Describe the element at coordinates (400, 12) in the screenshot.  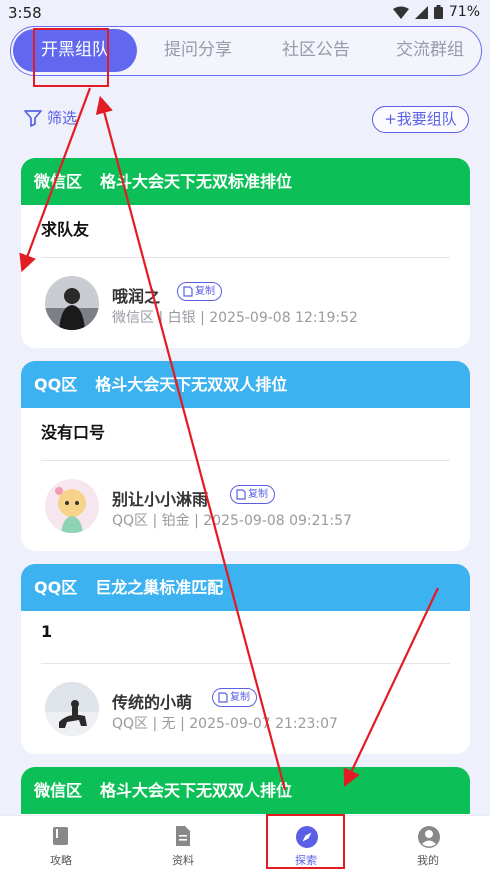
I see `wifi-icon` at that location.